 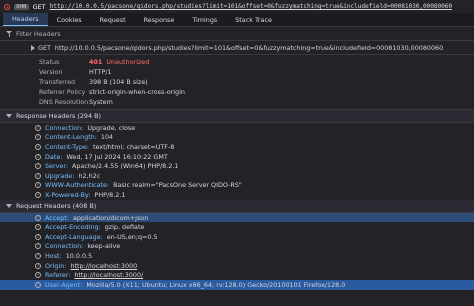 I want to click on header-name: Upgrade:, so click(x=60, y=175).